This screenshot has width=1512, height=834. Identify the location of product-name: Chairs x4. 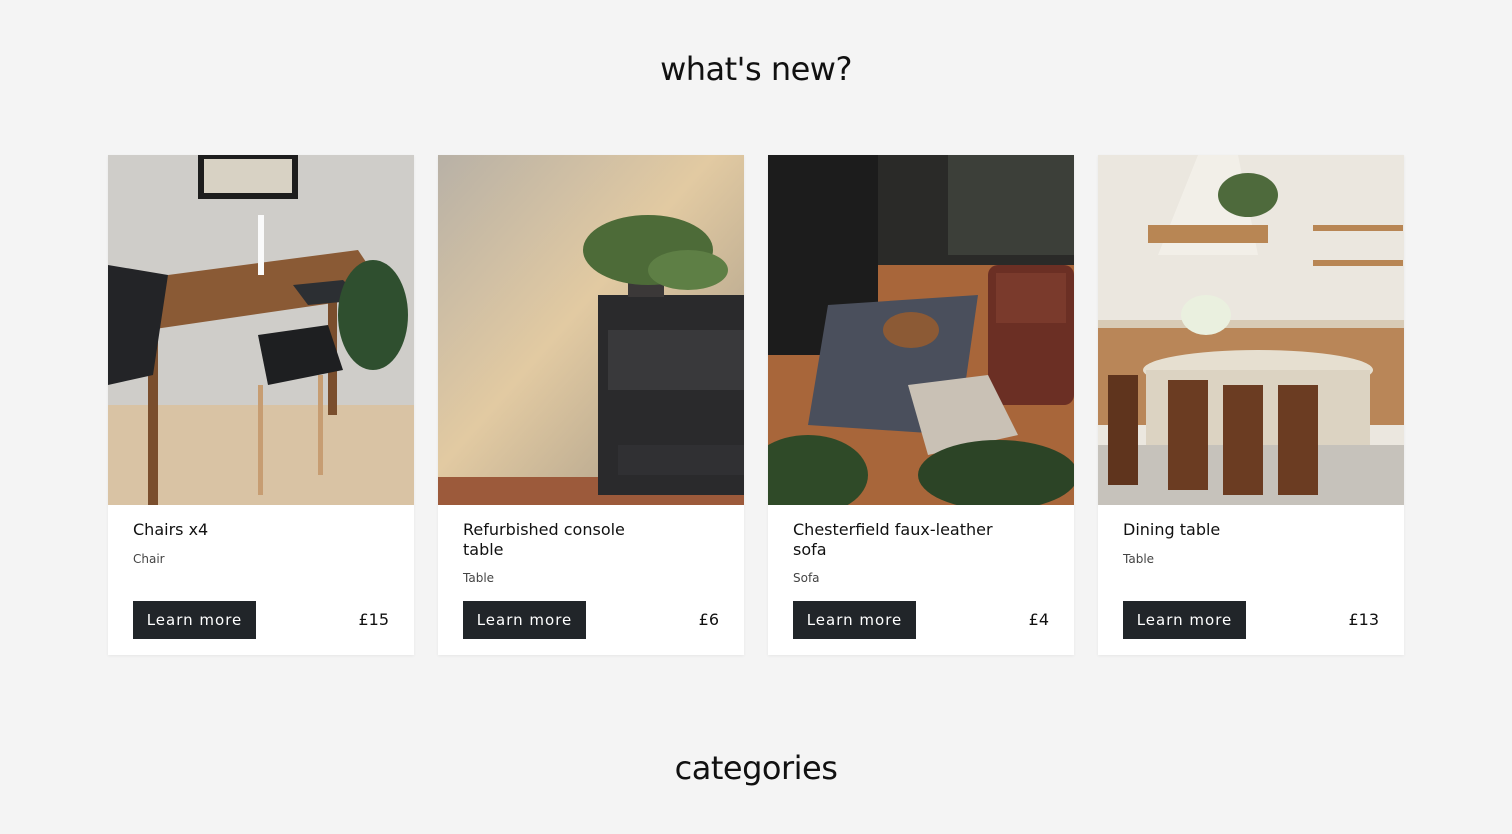
(171, 529).